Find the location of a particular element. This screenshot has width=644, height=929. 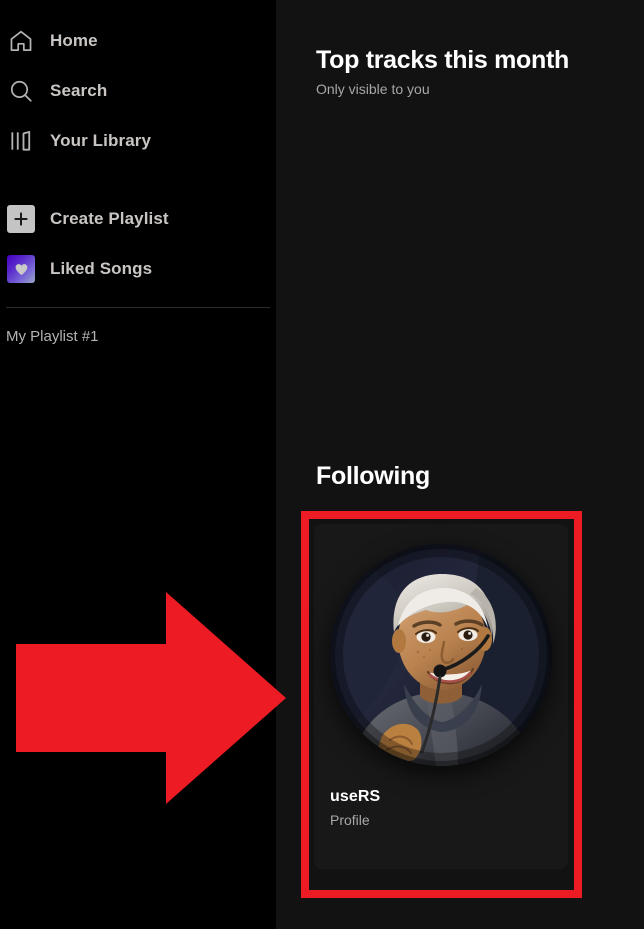

sidebar-item-search: Search is located at coordinates (138, 91).